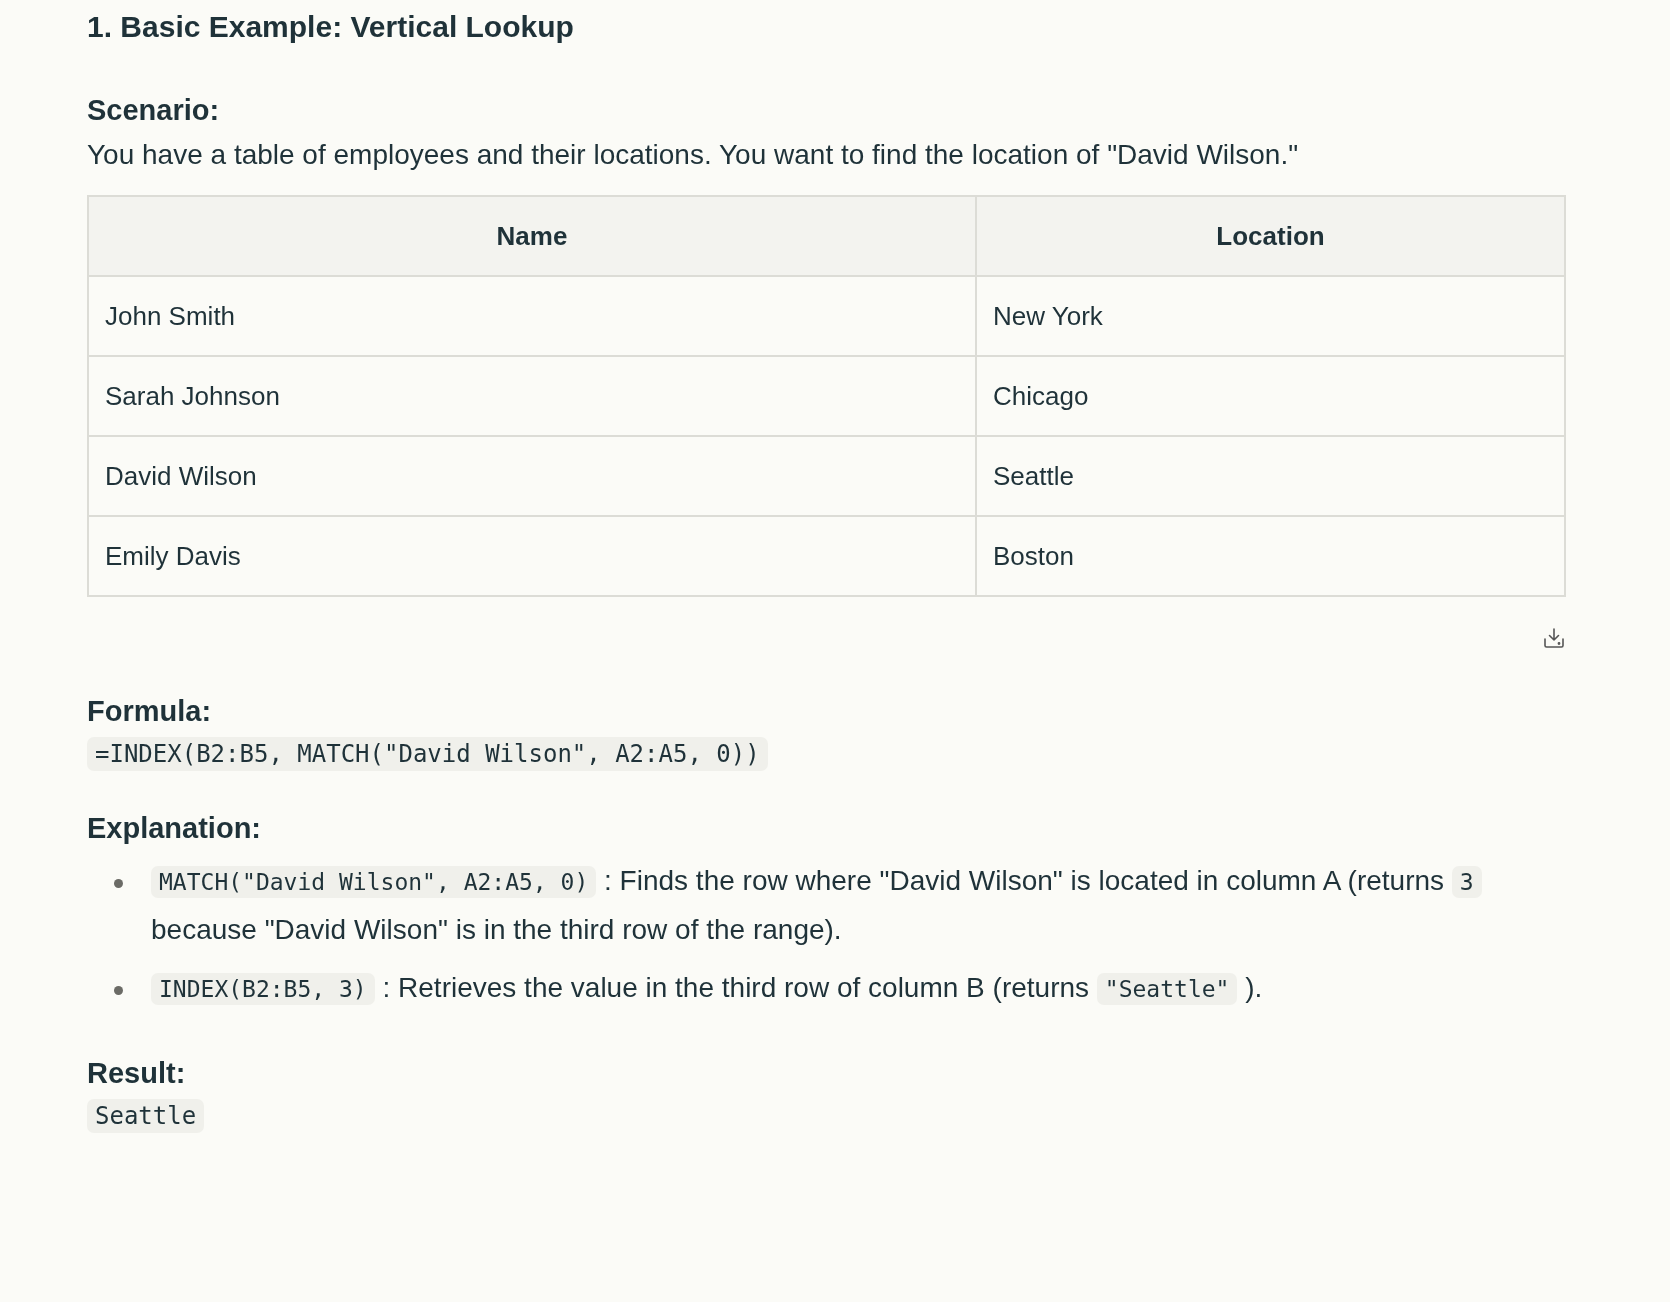  What do you see at coordinates (427, 754) in the screenshot?
I see `formula-code: =INDEX(B2:B5, MATCH("David Wilson", A2:A5, 0))` at bounding box center [427, 754].